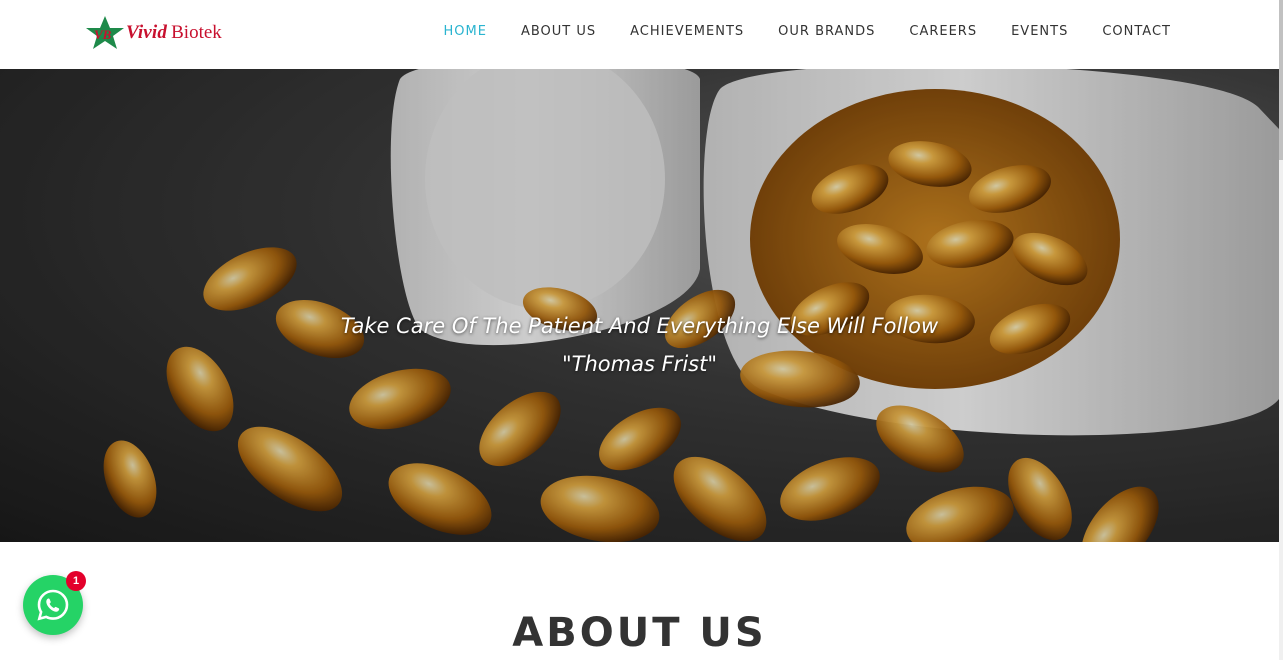 The height and width of the screenshot is (660, 1283). I want to click on whatsapp-icon, so click(53, 605).